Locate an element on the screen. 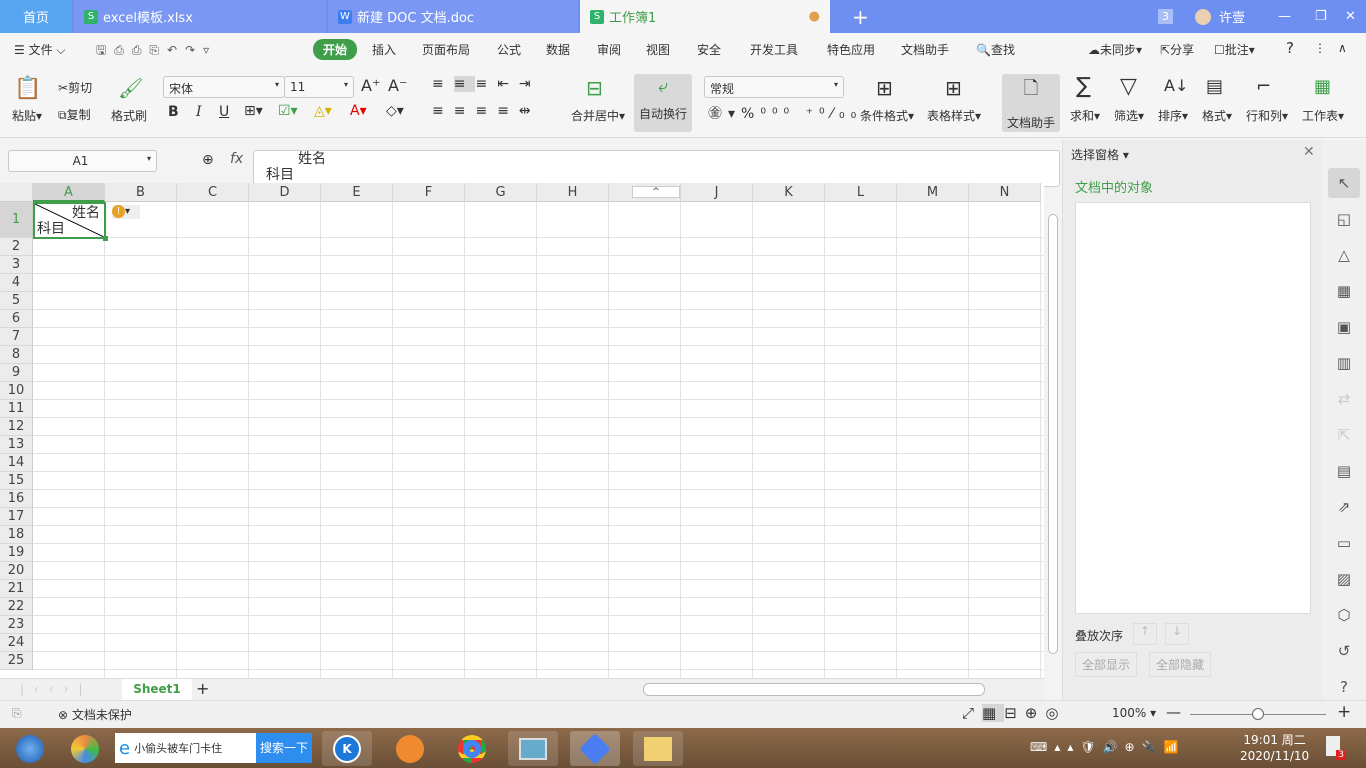  font-name-select: 宋体 ▾ is located at coordinates (224, 87).